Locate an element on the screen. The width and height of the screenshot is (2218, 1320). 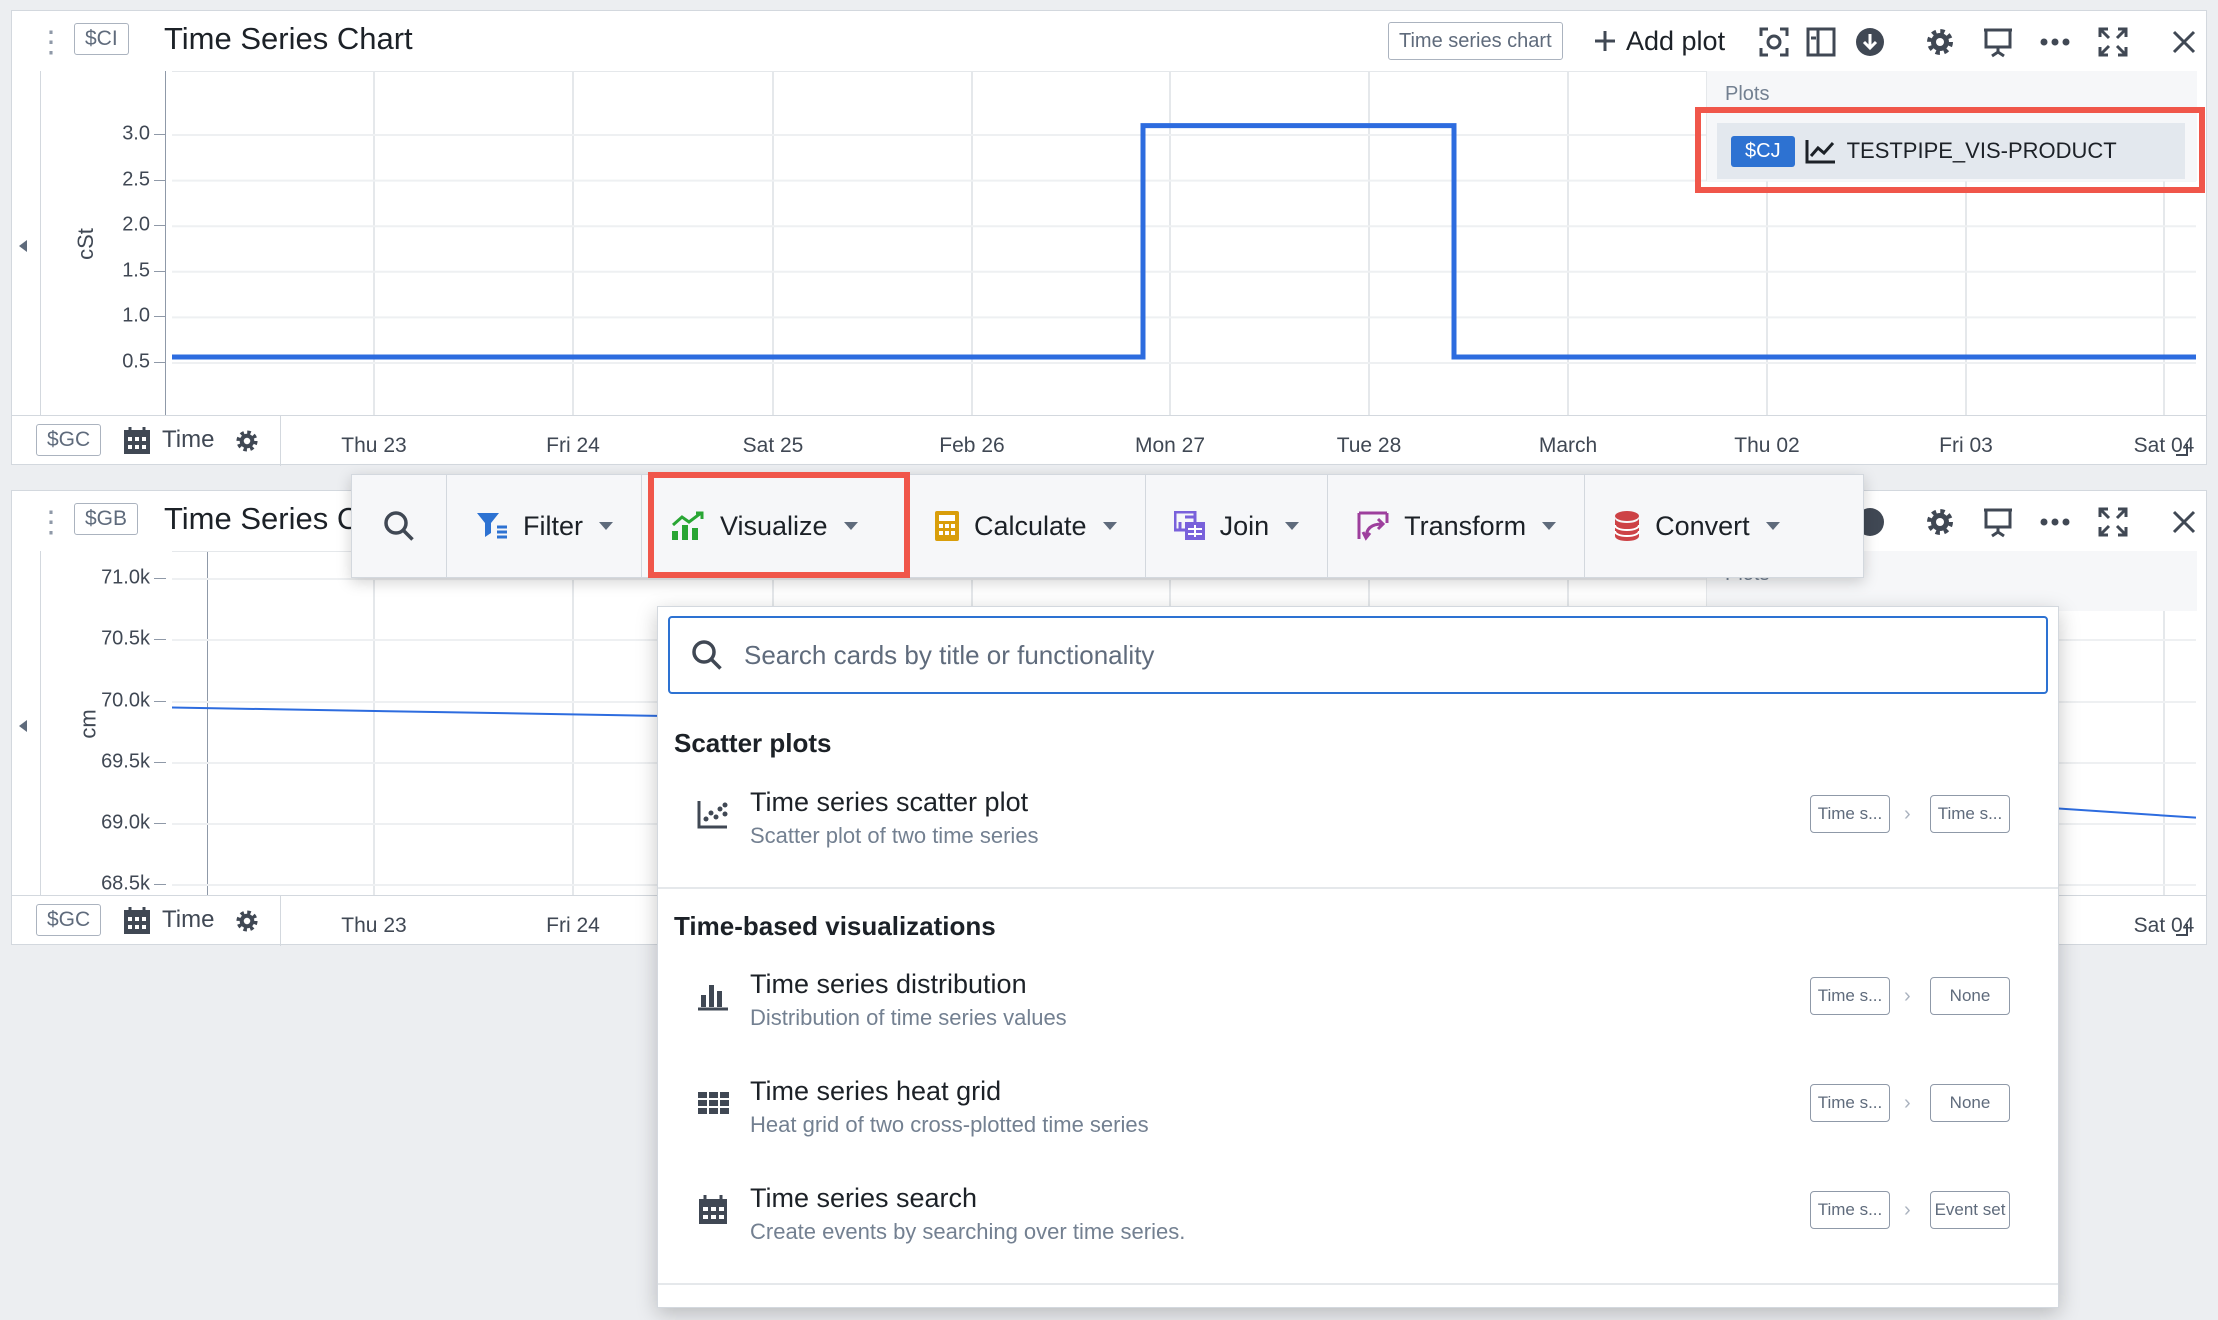
join-menu: Join is located at coordinates (1237, 526).